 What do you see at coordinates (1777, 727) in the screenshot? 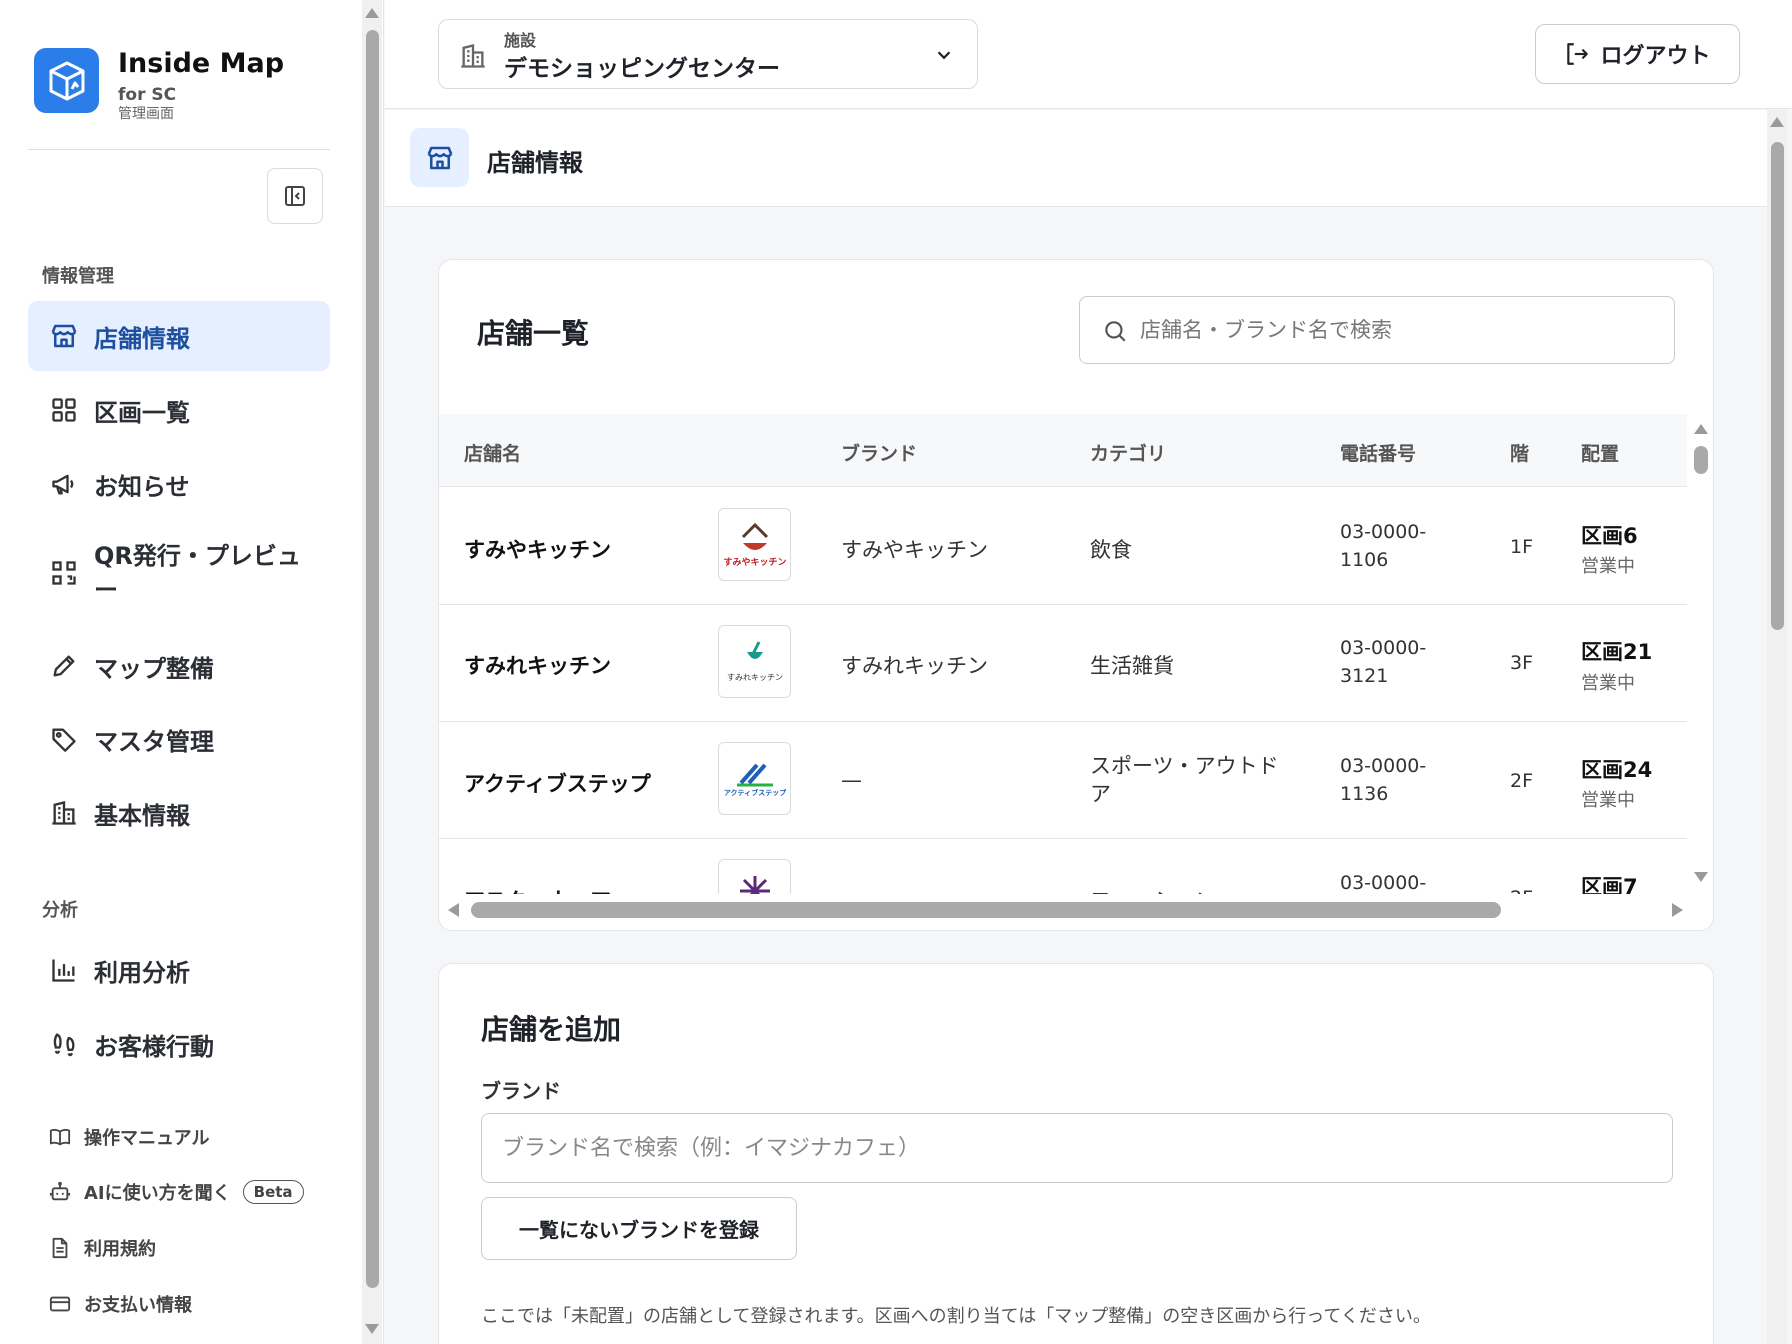
I see `main-scrollbar` at bounding box center [1777, 727].